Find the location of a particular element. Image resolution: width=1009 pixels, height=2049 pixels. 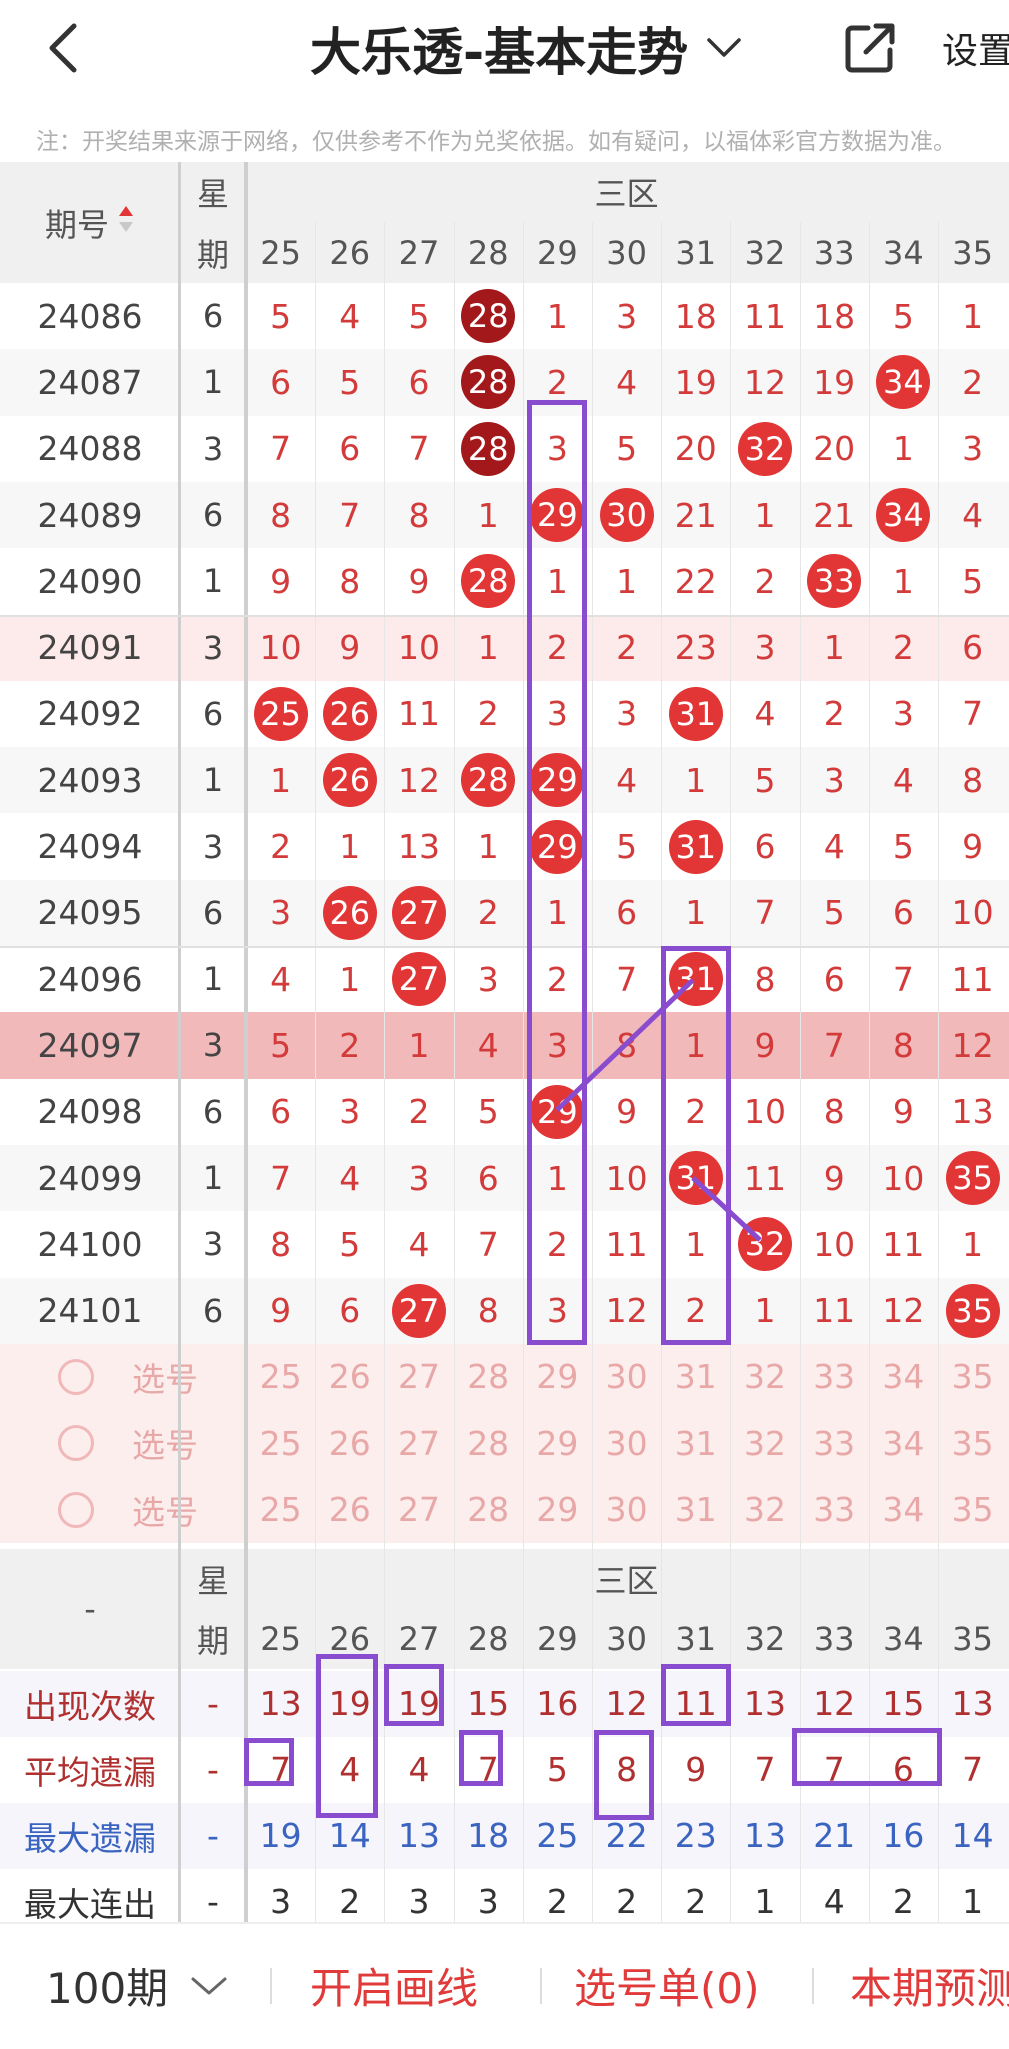

column-header: 33 is located at coordinates (834, 1638).